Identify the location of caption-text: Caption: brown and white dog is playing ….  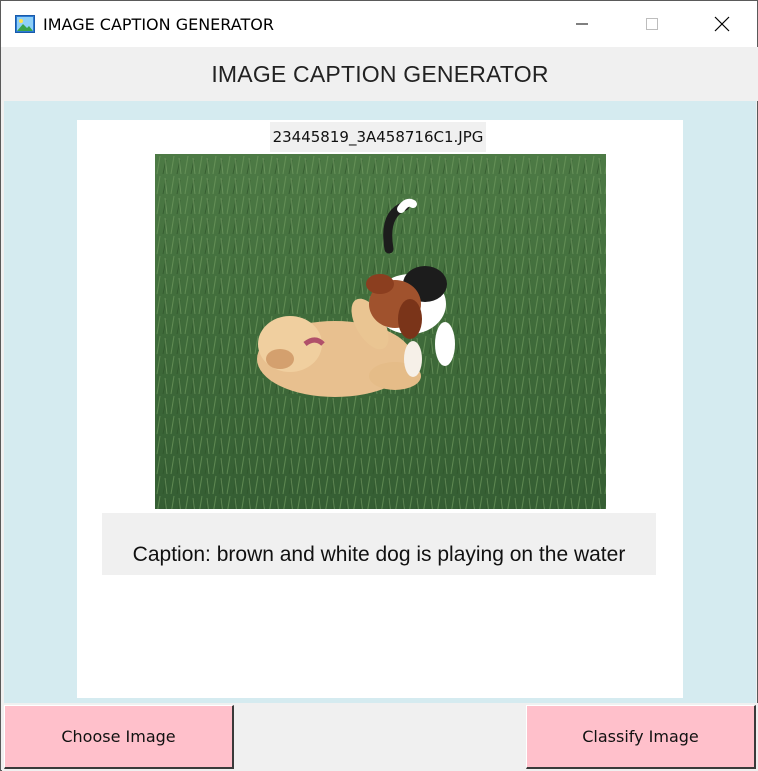
(379, 554).